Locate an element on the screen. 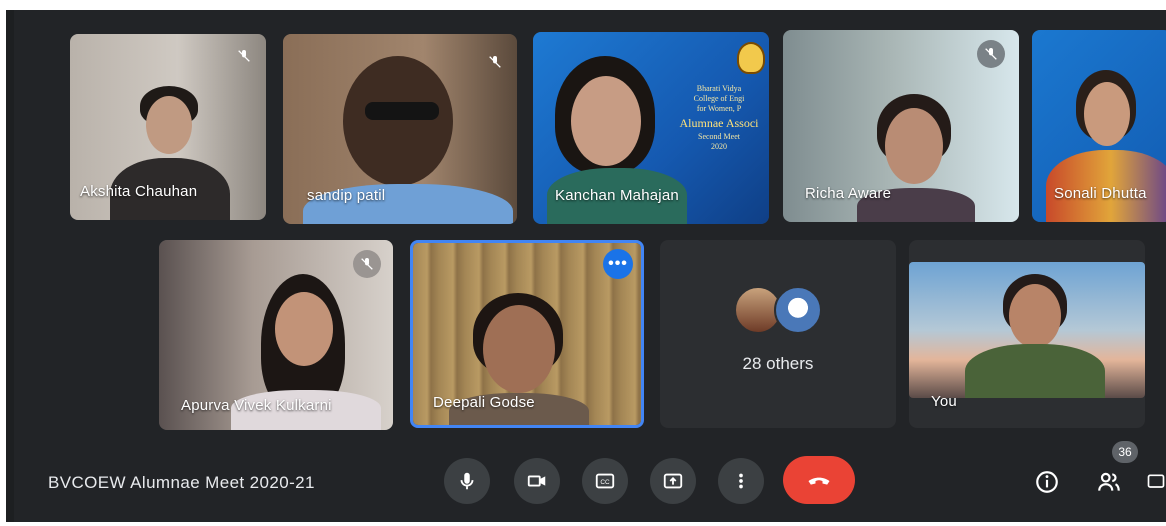 This screenshot has height=526, width=1166. participant-tile-you: You is located at coordinates (1027, 334).